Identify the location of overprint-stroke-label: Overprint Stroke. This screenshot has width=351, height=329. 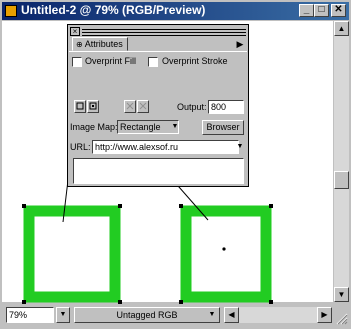
(195, 61).